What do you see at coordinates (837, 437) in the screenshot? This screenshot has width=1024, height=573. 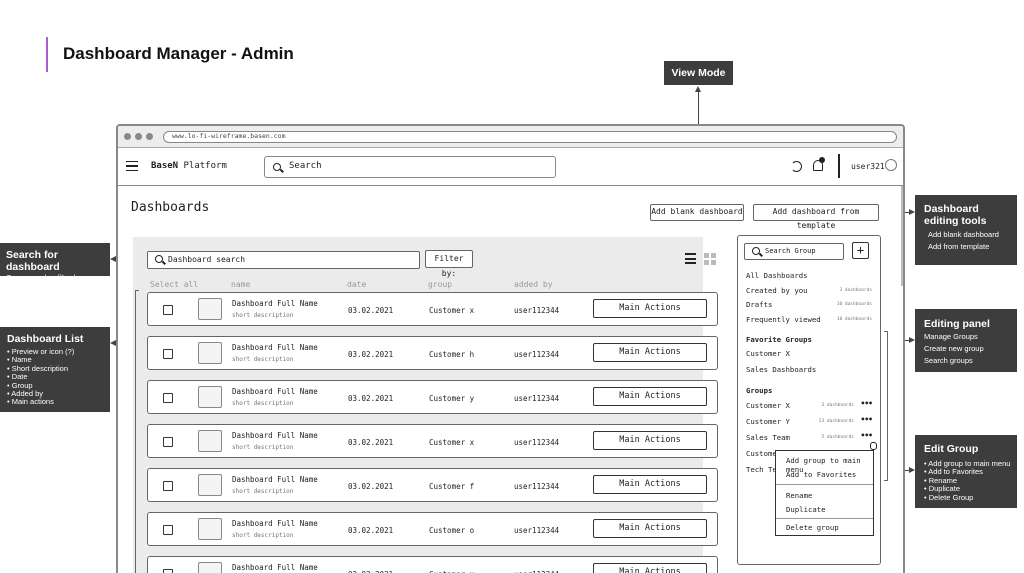 I see `group-count: 5 dashboards` at bounding box center [837, 437].